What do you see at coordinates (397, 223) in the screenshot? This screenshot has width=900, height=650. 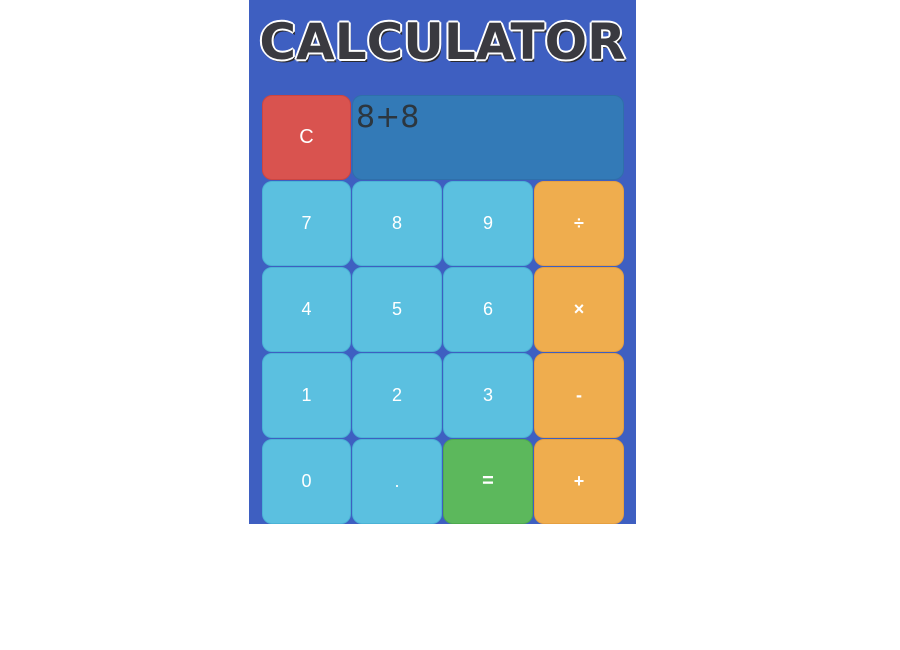 I see `digit-8-button: 8` at bounding box center [397, 223].